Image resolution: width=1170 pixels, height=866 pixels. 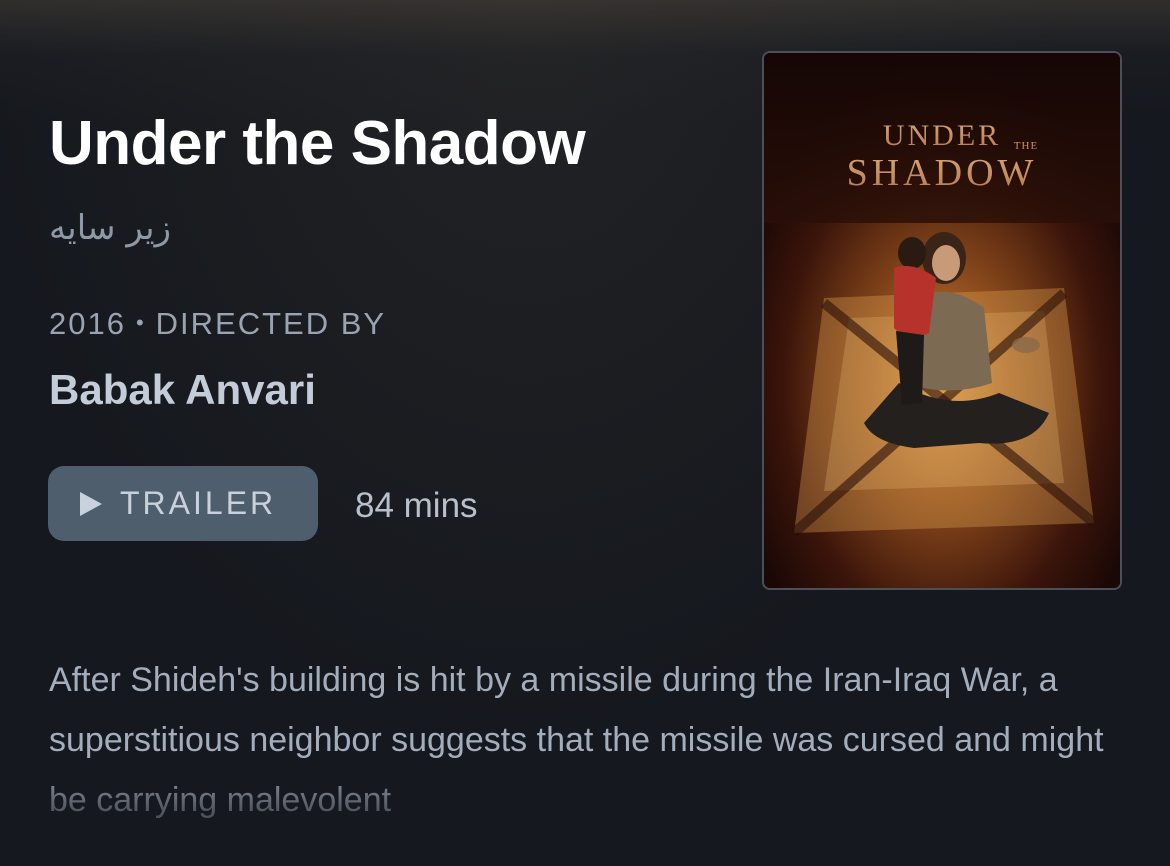 I want to click on trailer-button: TRAILER, so click(x=183, y=503).